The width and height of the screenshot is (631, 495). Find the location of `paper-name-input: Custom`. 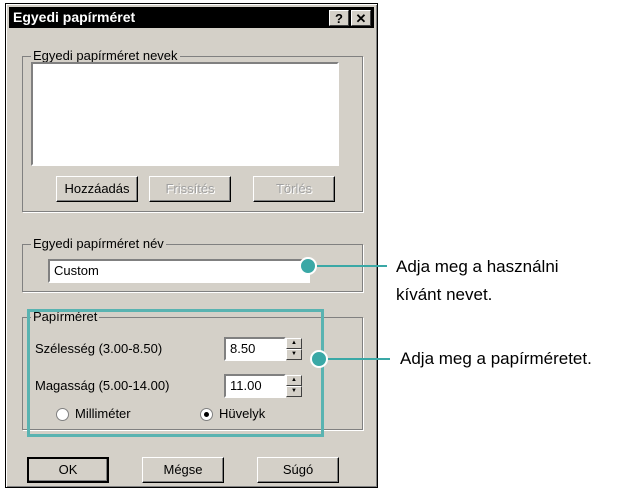

paper-name-input: Custom is located at coordinates (179, 271).